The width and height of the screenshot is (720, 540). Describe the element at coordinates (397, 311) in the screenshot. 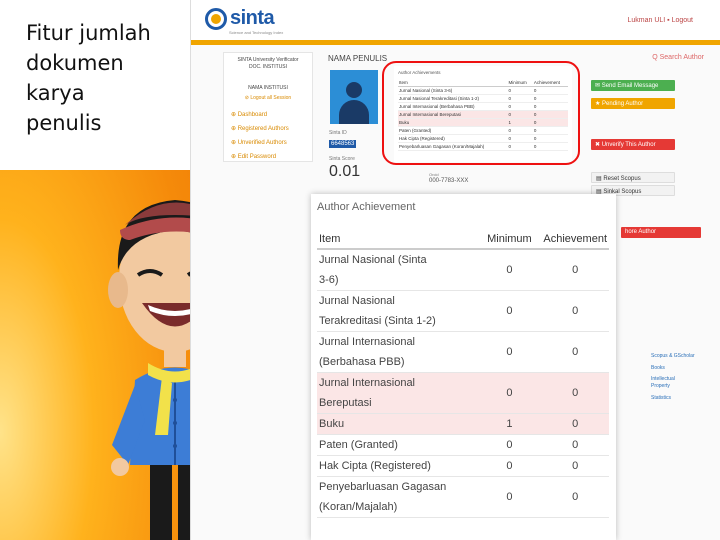

I see `achievement-item-cell: Jurnal Nasional Terakreditasi (Sinta 1-2)` at that location.